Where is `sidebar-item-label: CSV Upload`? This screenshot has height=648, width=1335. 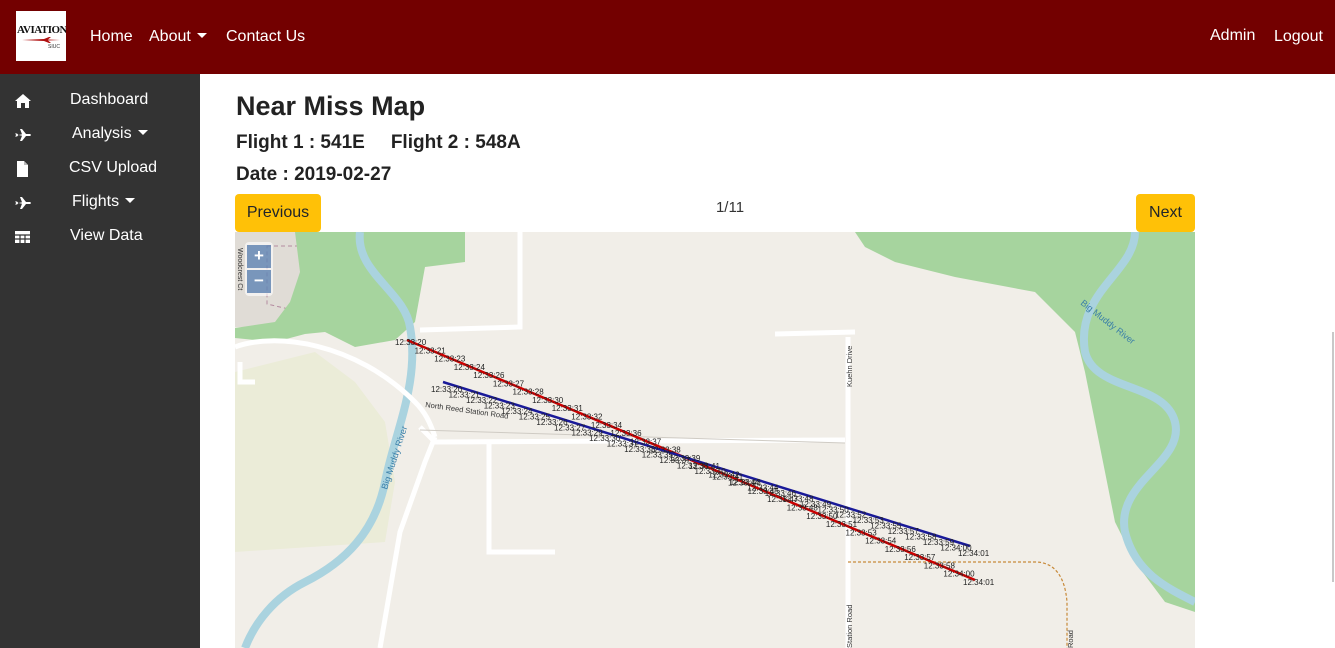 sidebar-item-label: CSV Upload is located at coordinates (113, 167).